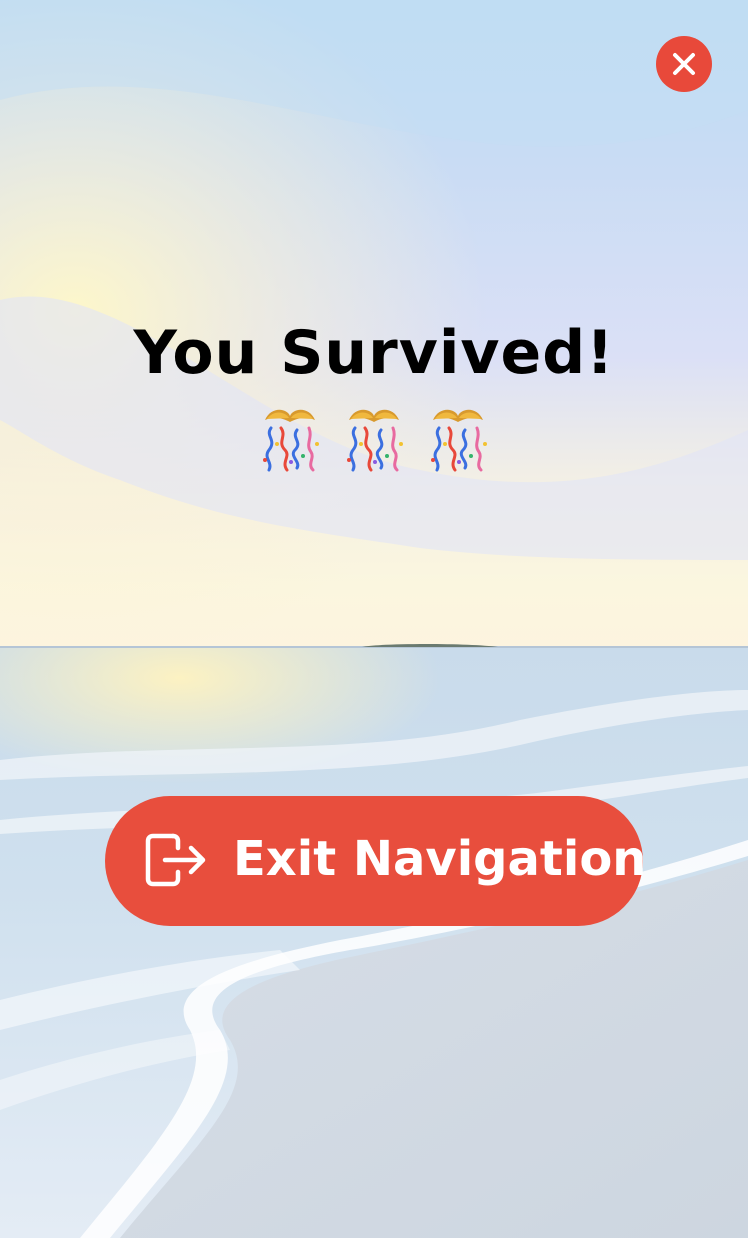 The height and width of the screenshot is (1238, 748). Describe the element at coordinates (440, 859) in the screenshot. I see `exit-navigation-label: Exit Navigation` at that location.